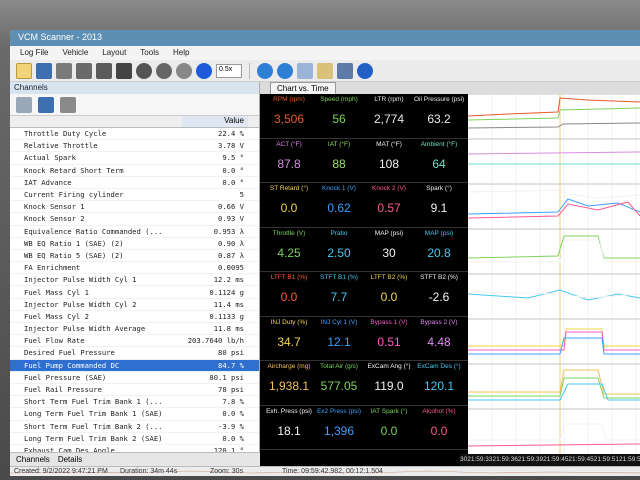 This screenshot has width=640, height=480. What do you see at coordinates (134, 341) in the screenshot?
I see `channel-row: Fuel Flow Rate 203.7640 lb/h` at bounding box center [134, 341].